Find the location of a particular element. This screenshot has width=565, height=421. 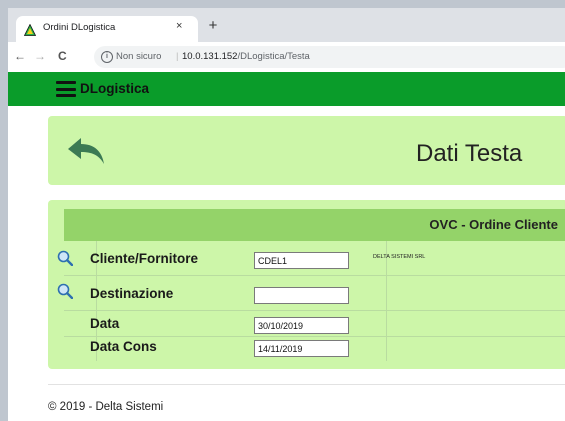

url-path: /DLogistica/Testa is located at coordinates (273, 56).